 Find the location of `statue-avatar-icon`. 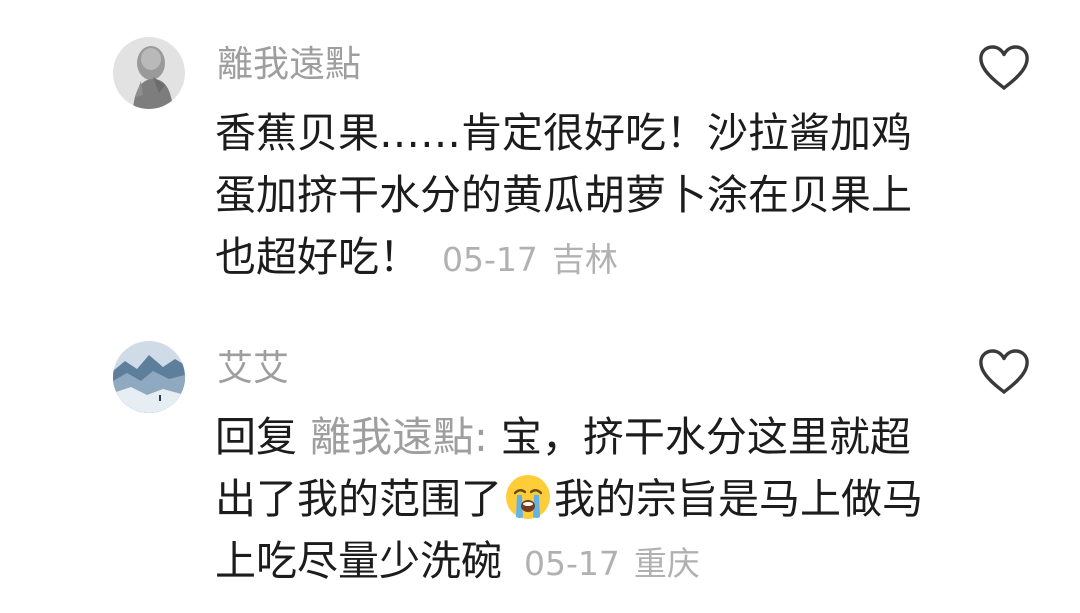

statue-avatar-icon is located at coordinates (149, 73).